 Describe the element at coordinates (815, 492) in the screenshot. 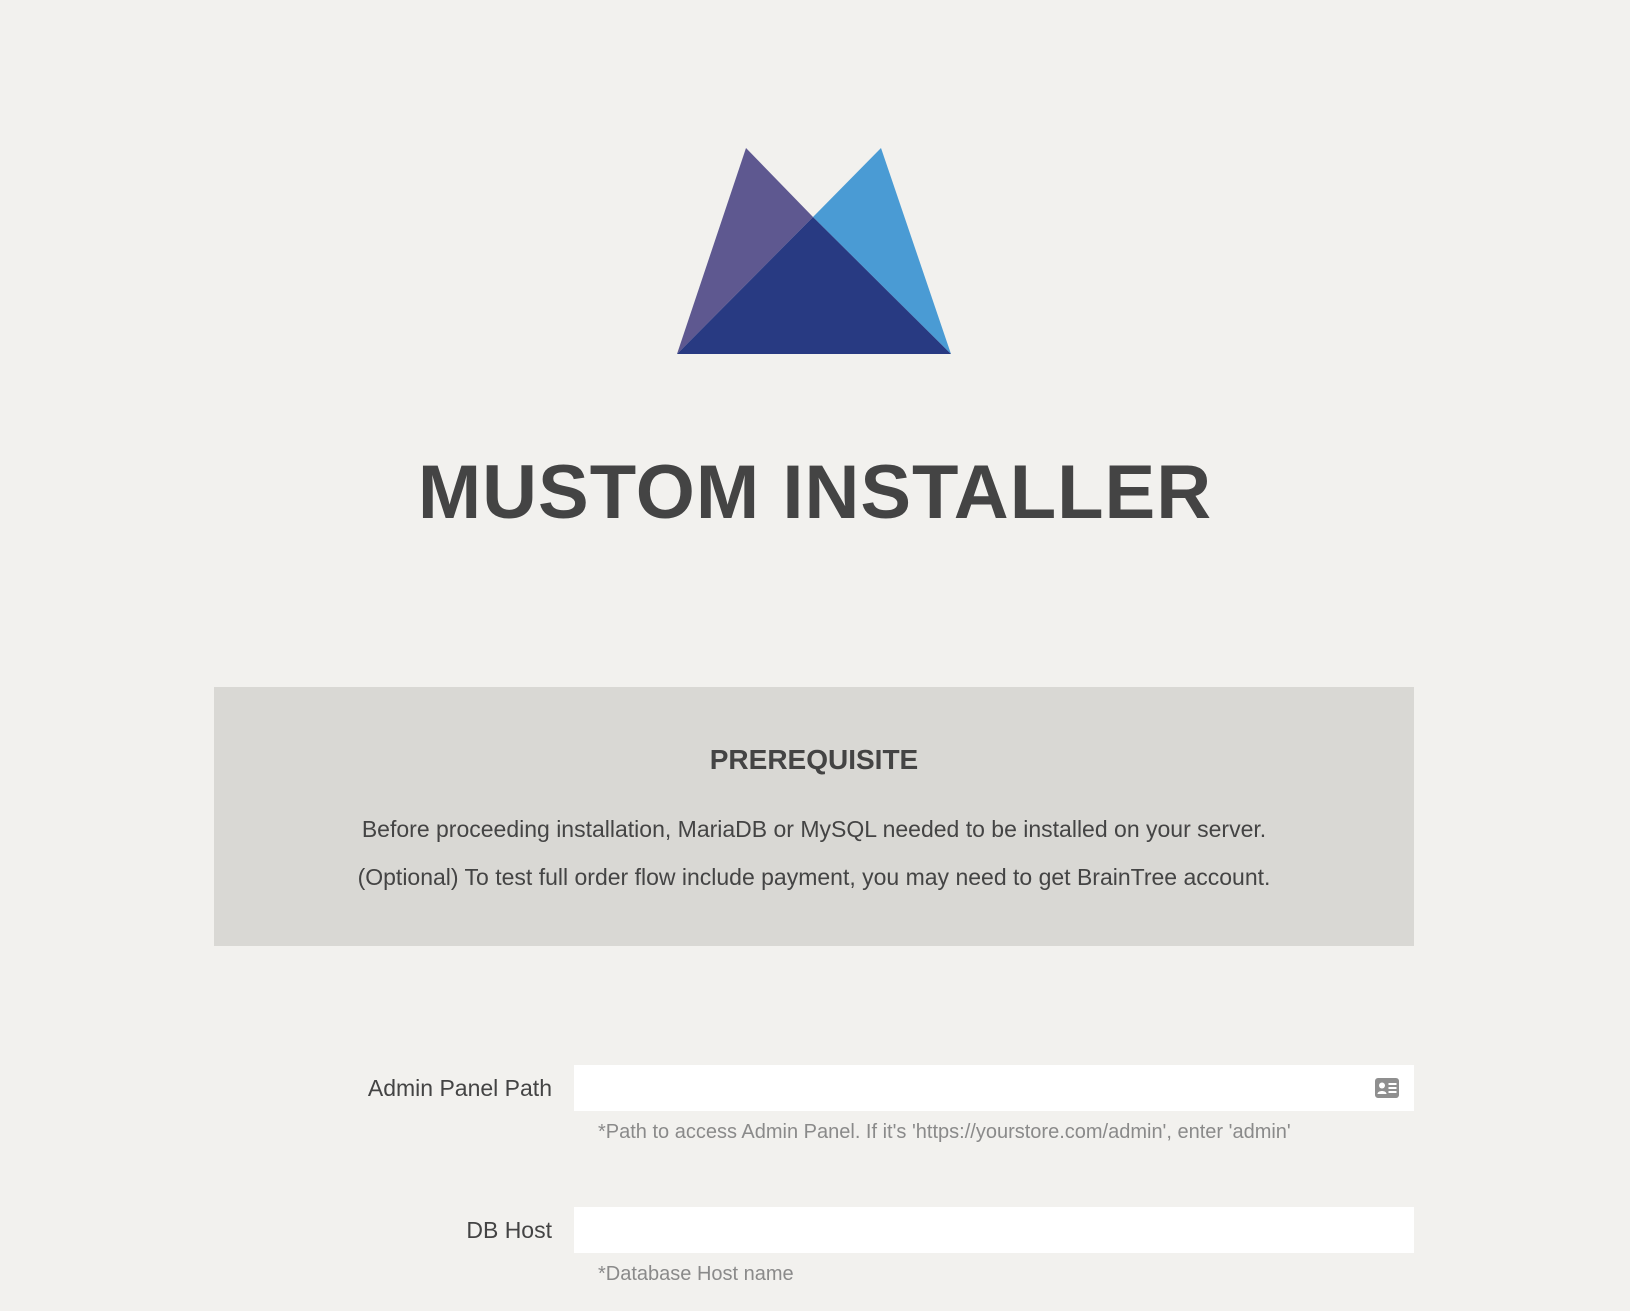

I see `page-title: MUSTOM INSTALLER` at that location.